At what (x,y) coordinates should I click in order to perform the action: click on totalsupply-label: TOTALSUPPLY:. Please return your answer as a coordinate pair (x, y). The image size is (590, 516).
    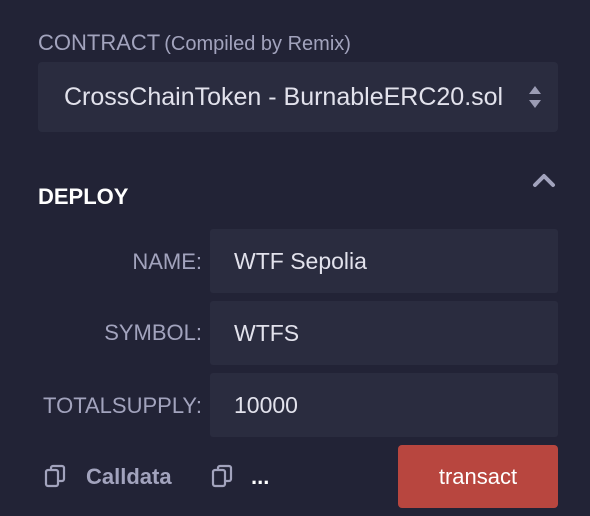
    Looking at the image, I should click on (122, 405).